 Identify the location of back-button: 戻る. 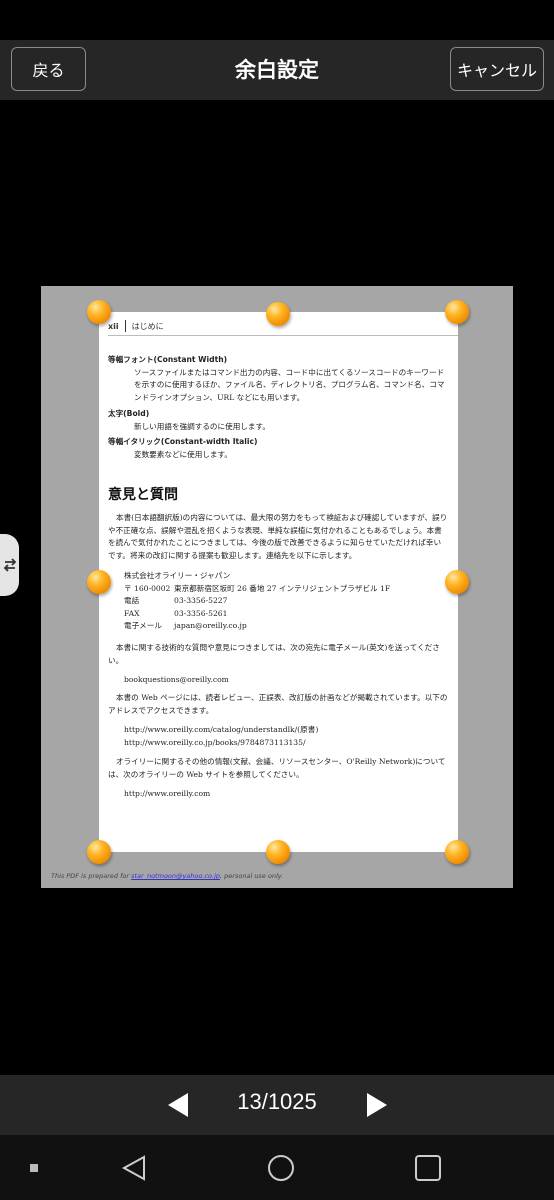
(48, 69).